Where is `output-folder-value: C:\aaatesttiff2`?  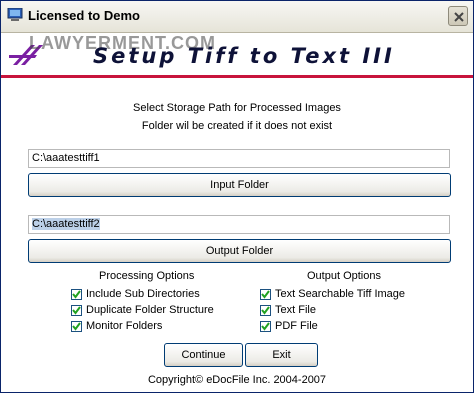 output-folder-value: C:\aaatesttiff2 is located at coordinates (66, 224).